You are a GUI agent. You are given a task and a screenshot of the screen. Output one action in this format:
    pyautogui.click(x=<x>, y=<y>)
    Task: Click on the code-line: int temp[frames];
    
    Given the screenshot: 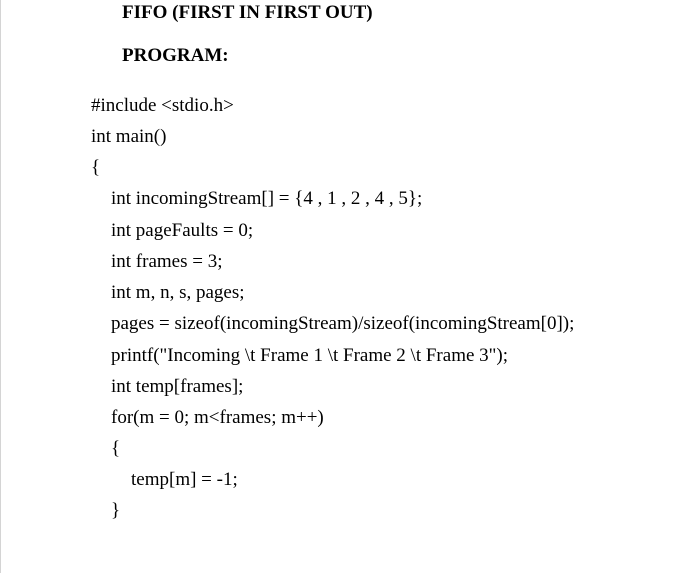 What is the action you would take?
    pyautogui.click(x=177, y=386)
    